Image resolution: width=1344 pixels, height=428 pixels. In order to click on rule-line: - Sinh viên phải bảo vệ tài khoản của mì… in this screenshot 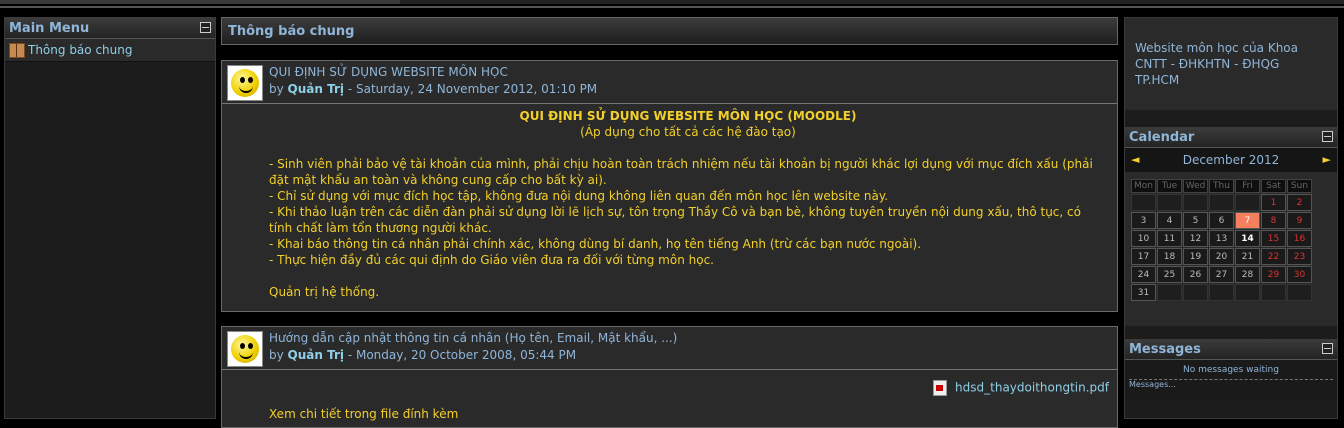, I will do `click(681, 172)`.